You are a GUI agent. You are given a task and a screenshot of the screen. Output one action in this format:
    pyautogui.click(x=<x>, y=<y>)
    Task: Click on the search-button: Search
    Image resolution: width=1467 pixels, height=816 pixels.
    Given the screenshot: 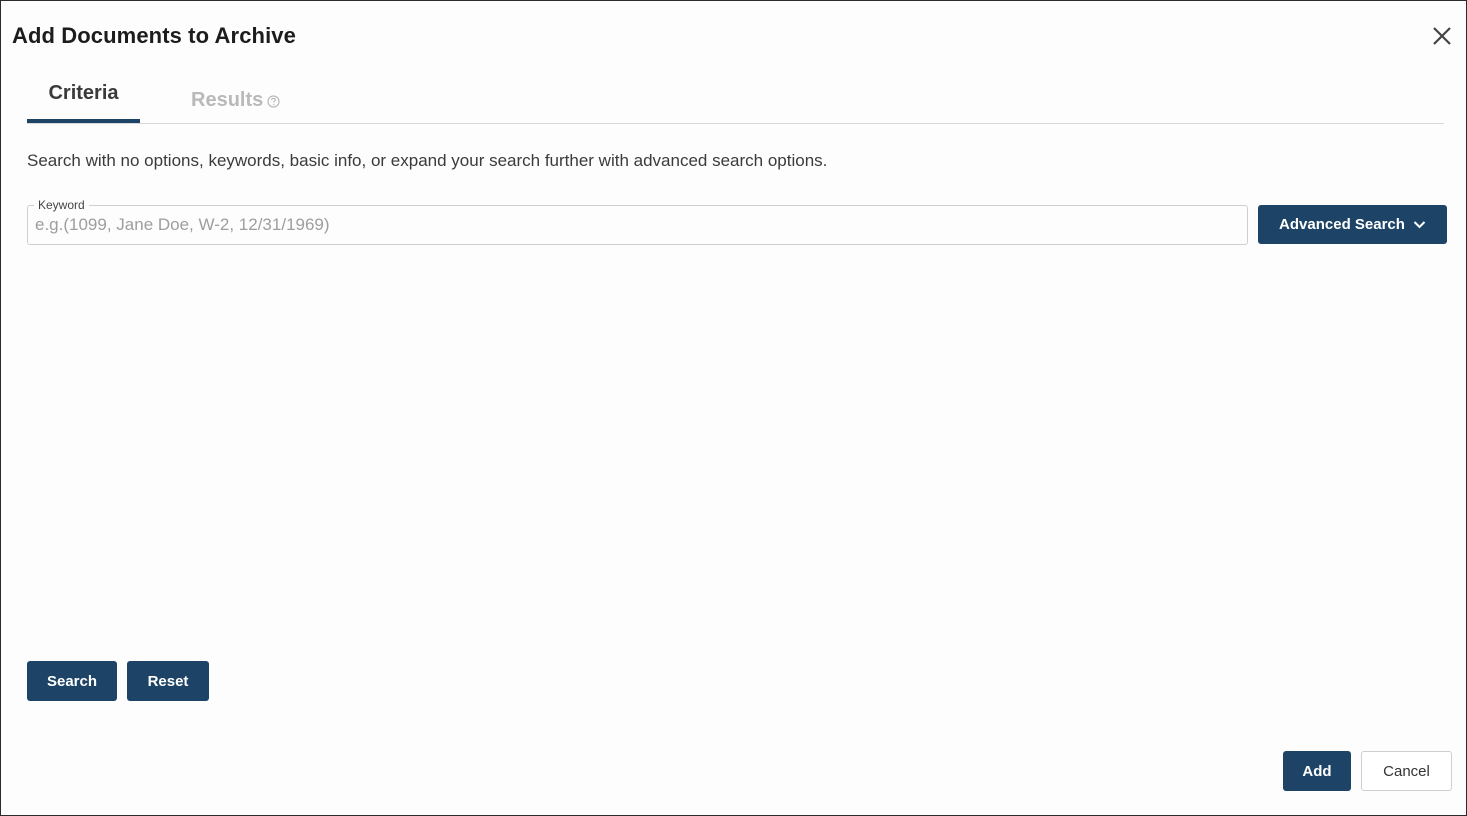 What is the action you would take?
    pyautogui.click(x=72, y=681)
    